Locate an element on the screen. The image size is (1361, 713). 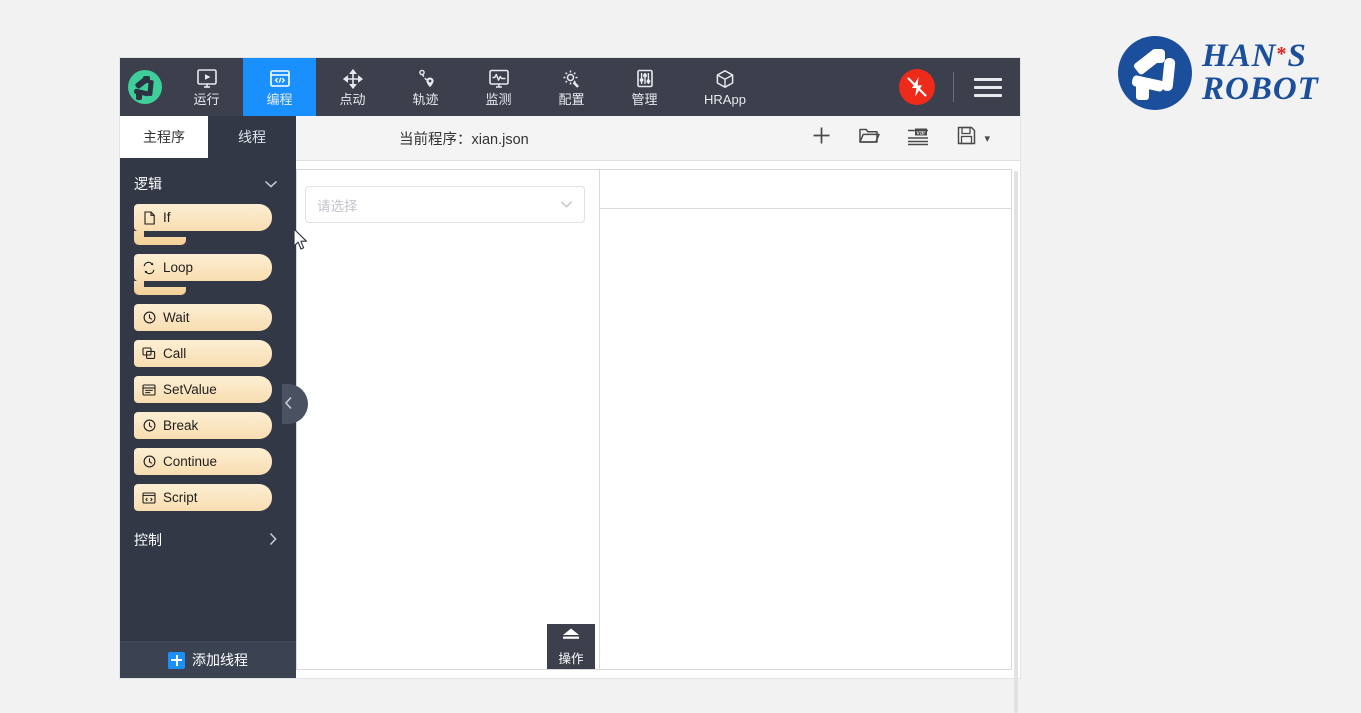
current-program-title: 当前程序：xian.json is located at coordinates (464, 139).